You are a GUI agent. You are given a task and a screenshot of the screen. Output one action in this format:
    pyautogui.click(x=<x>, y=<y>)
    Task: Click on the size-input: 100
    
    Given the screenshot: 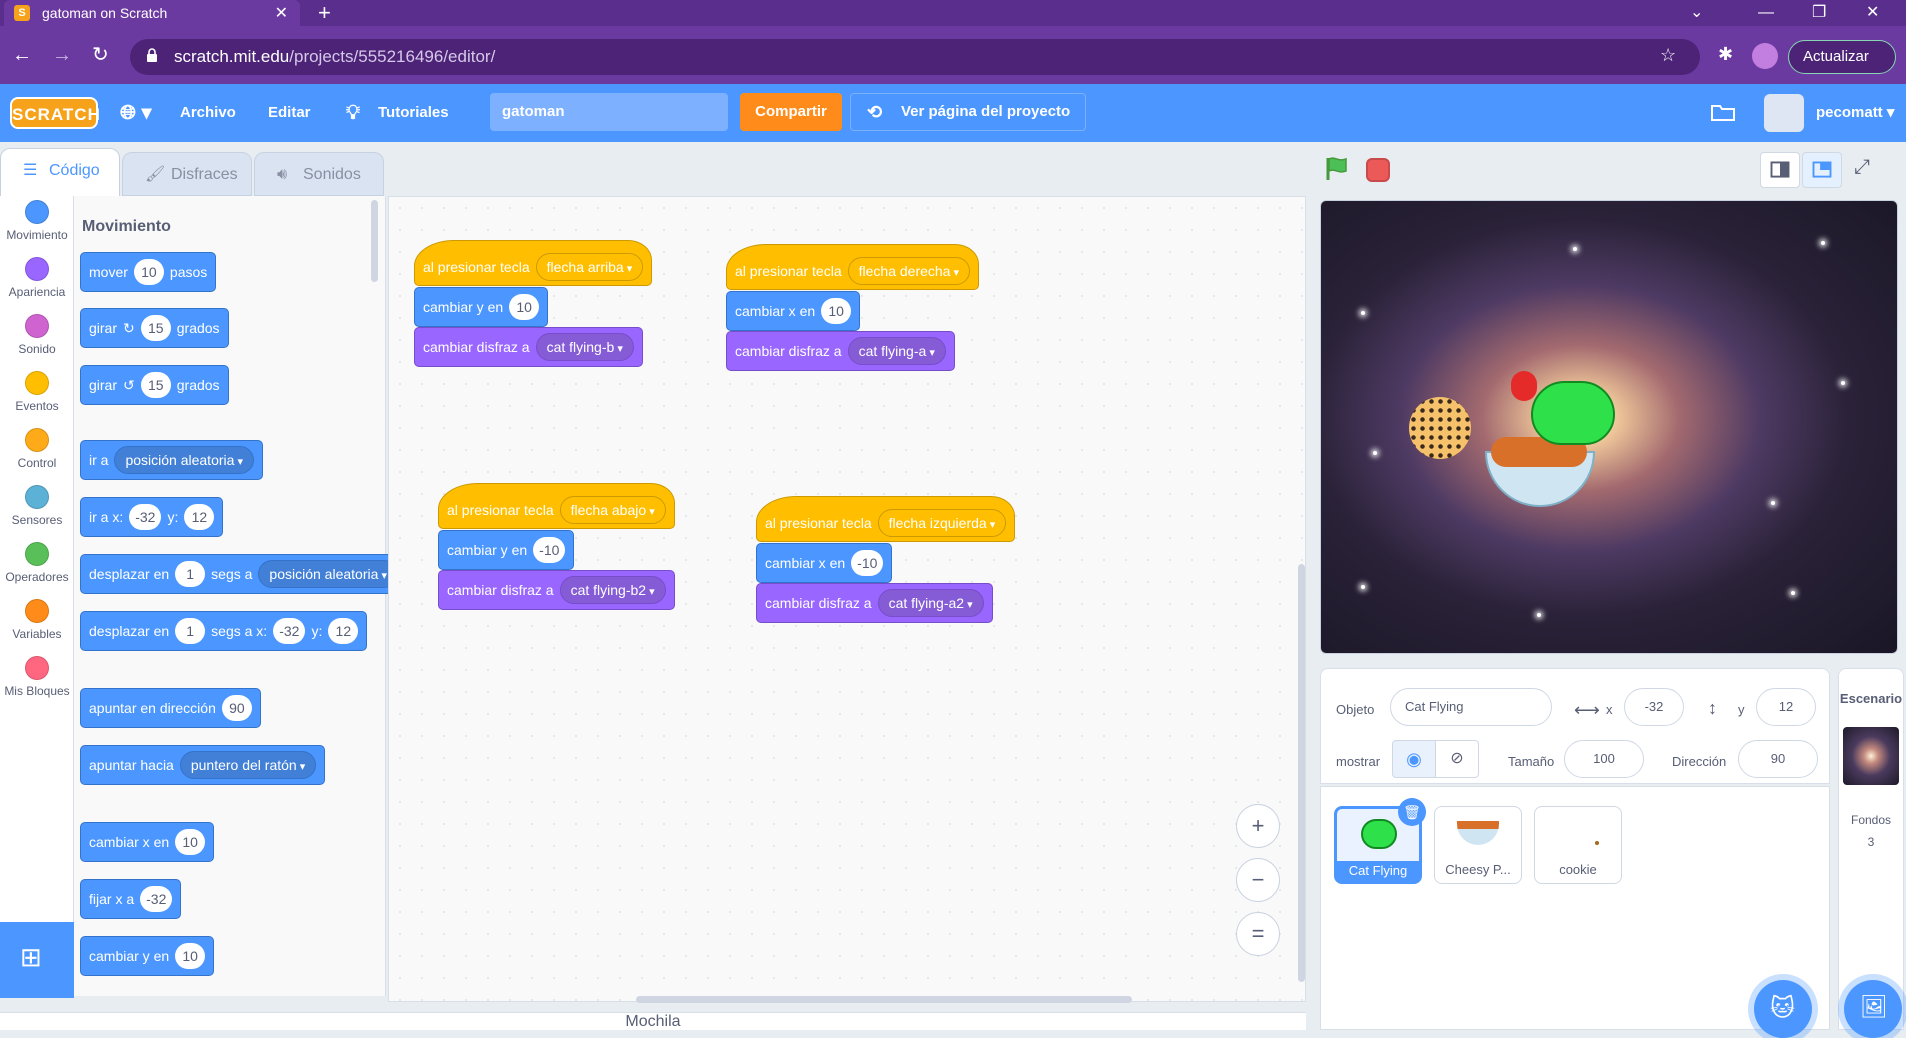 What is the action you would take?
    pyautogui.click(x=1604, y=759)
    